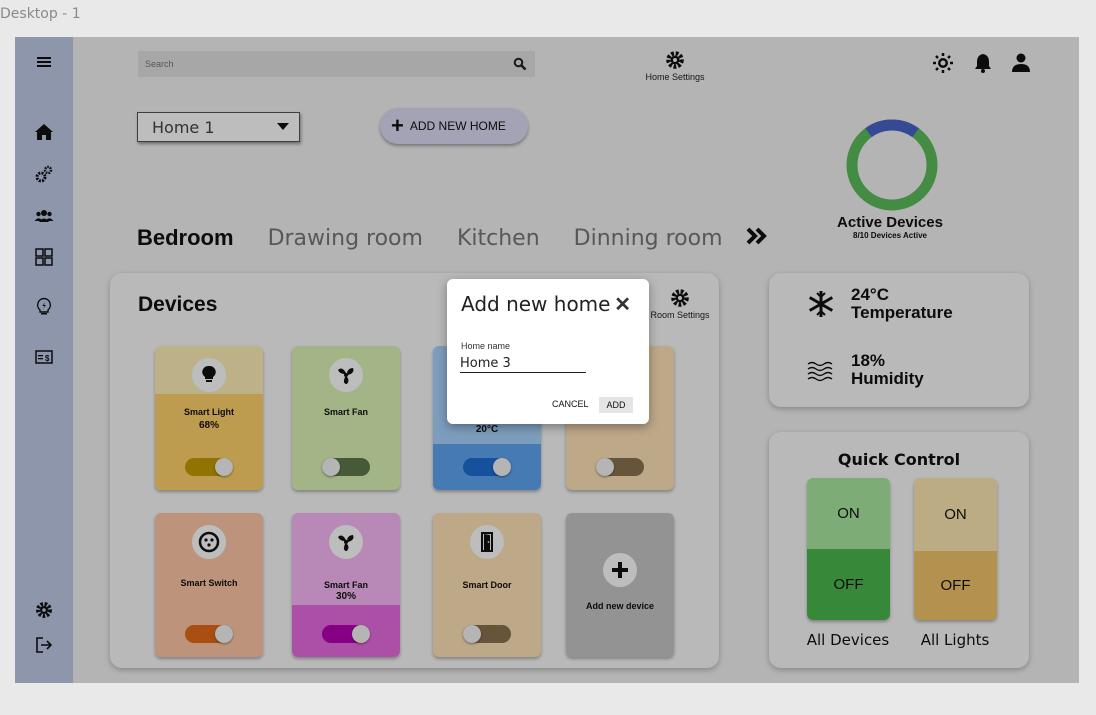 The width and height of the screenshot is (1096, 715). I want to click on close-icon: ✕, so click(622, 304).